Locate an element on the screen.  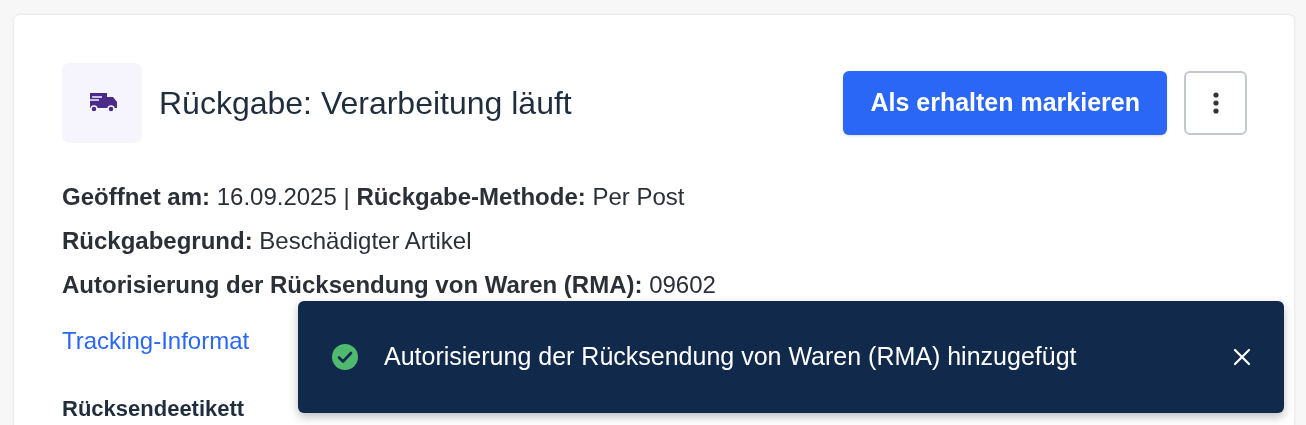
truck-icon is located at coordinates (102, 103).